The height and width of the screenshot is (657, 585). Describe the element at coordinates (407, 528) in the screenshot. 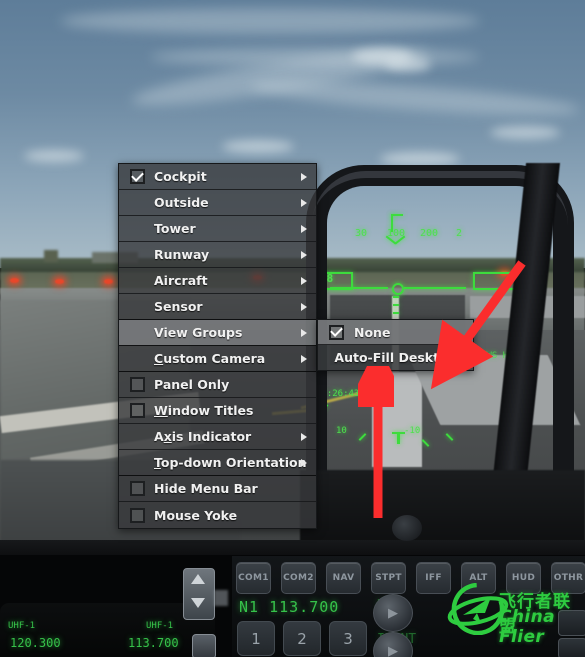

I see `stick-grip` at that location.